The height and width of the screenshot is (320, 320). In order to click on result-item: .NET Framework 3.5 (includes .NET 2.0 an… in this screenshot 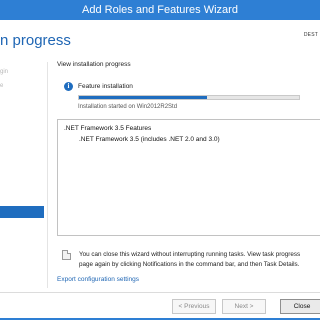, I will do `click(149, 139)`.